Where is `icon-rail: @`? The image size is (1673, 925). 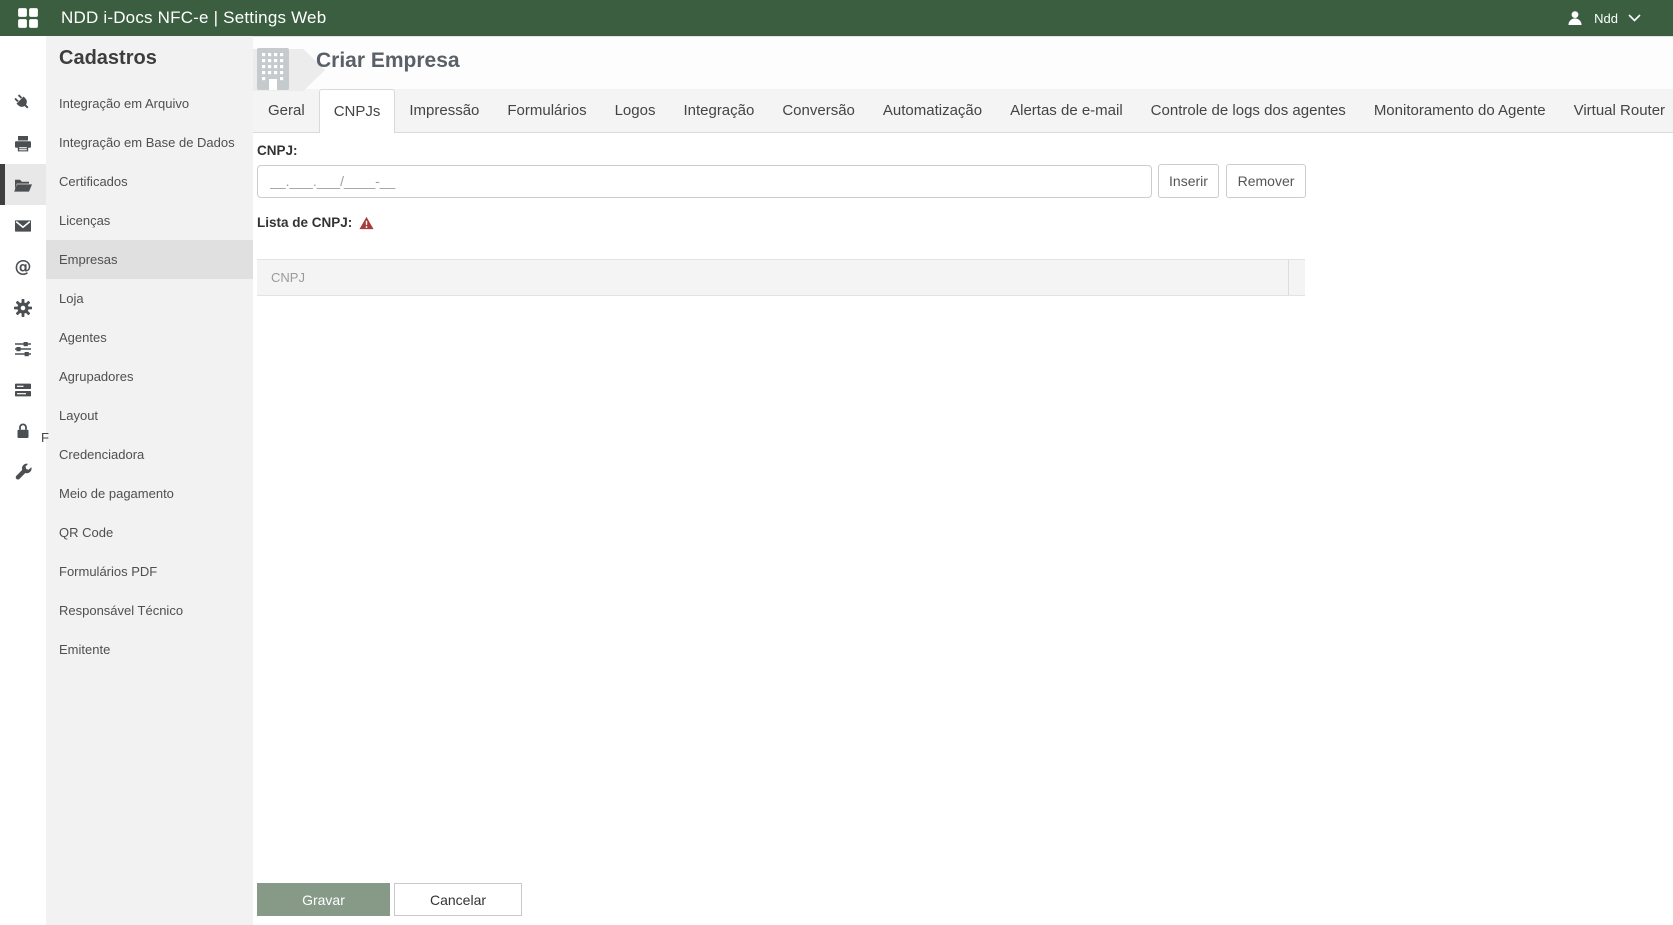 icon-rail: @ is located at coordinates (23, 480).